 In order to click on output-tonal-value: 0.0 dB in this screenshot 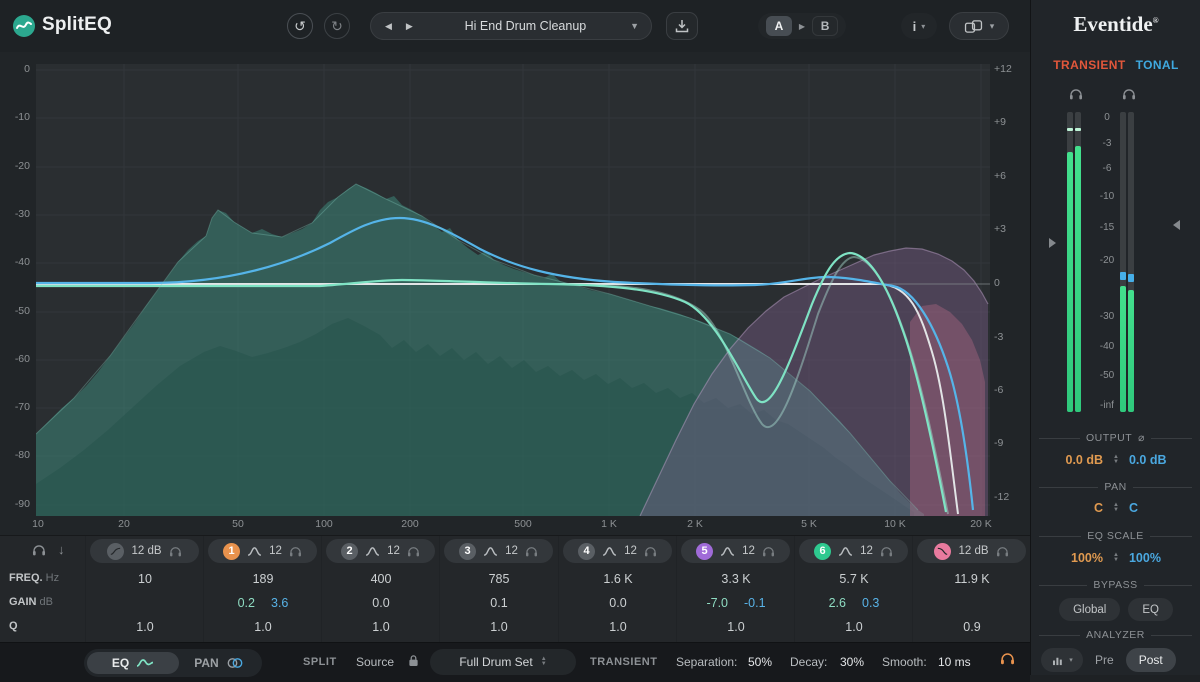, I will do `click(1148, 460)`.